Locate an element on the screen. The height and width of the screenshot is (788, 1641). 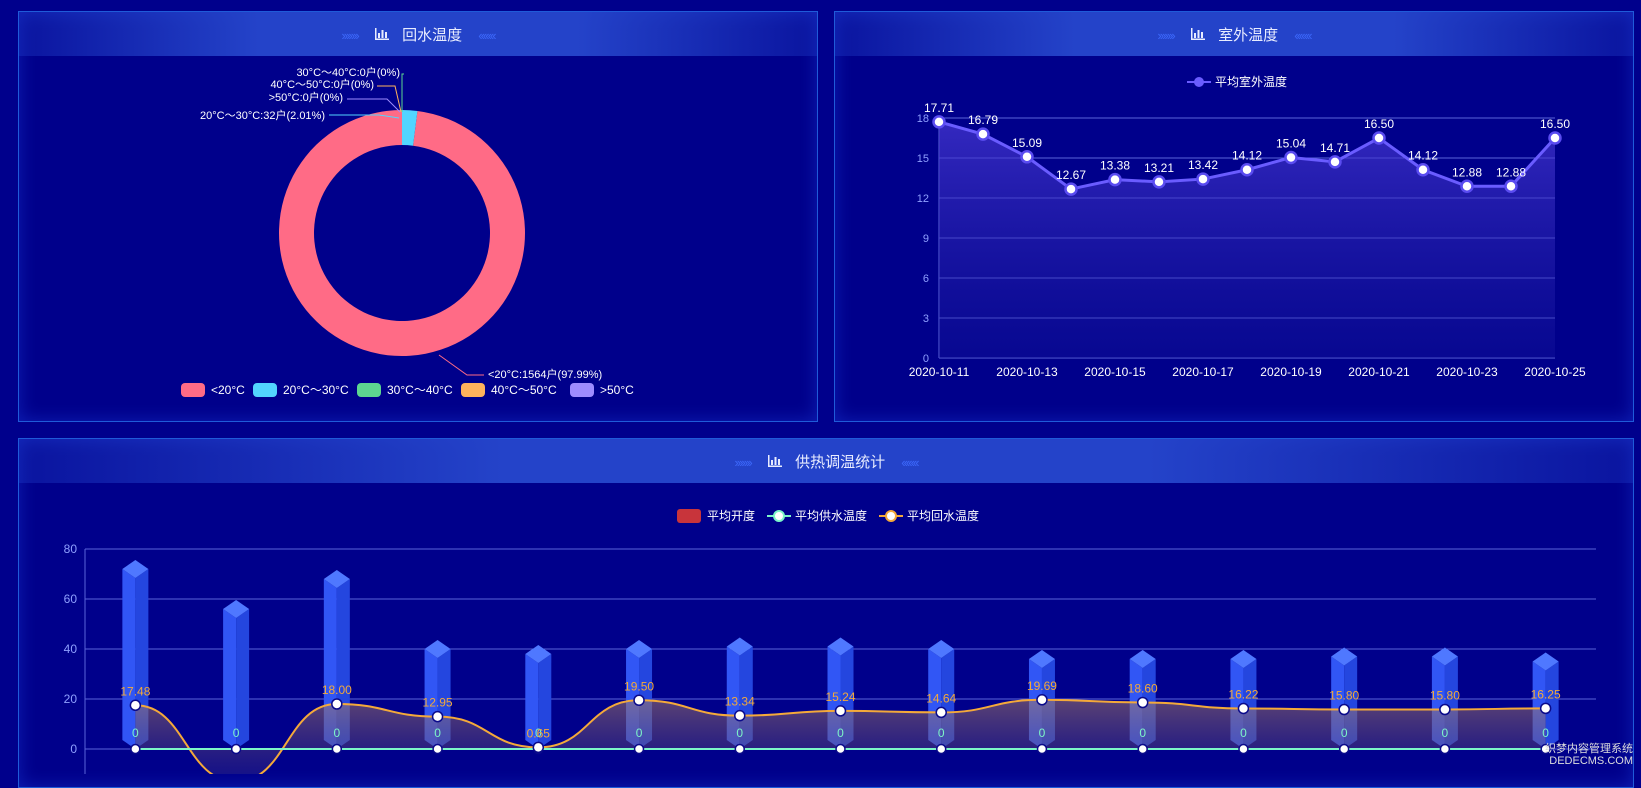
y-tick-label: 40 is located at coordinates (71, 649).